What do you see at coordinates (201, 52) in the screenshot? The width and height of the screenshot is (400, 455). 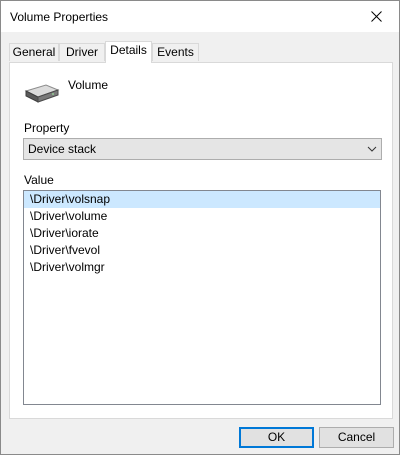 I see `tab-strip: General Driver Details Events` at bounding box center [201, 52].